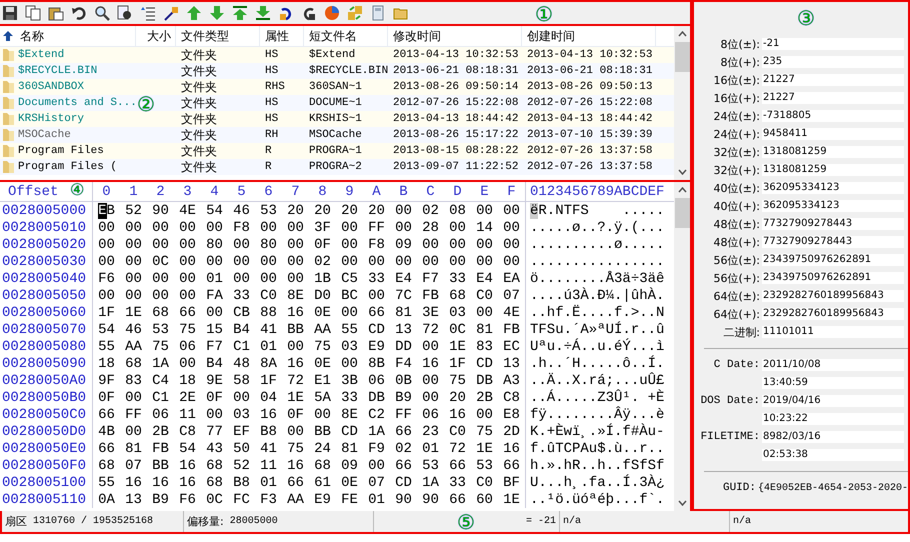 The width and height of the screenshot is (910, 542). I want to click on value-field: 1318081259, so click(833, 170).